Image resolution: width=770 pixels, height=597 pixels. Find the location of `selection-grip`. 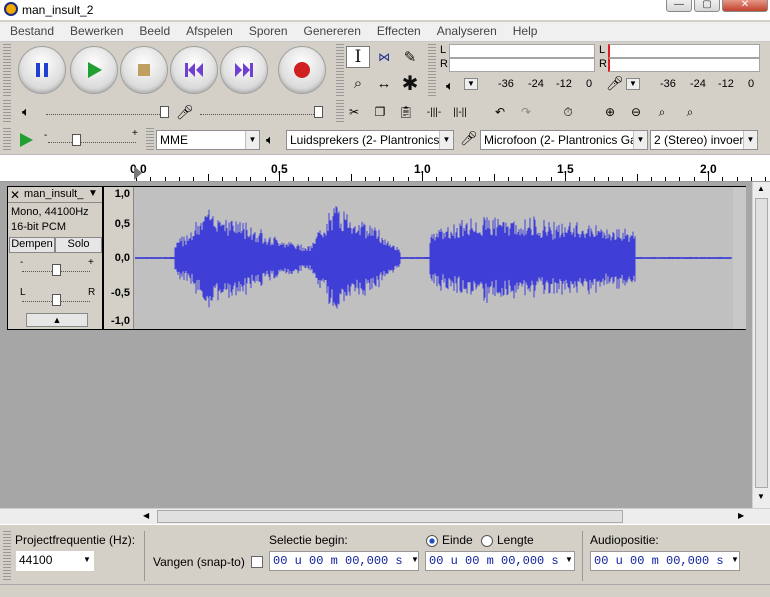

selection-grip is located at coordinates (7, 556).